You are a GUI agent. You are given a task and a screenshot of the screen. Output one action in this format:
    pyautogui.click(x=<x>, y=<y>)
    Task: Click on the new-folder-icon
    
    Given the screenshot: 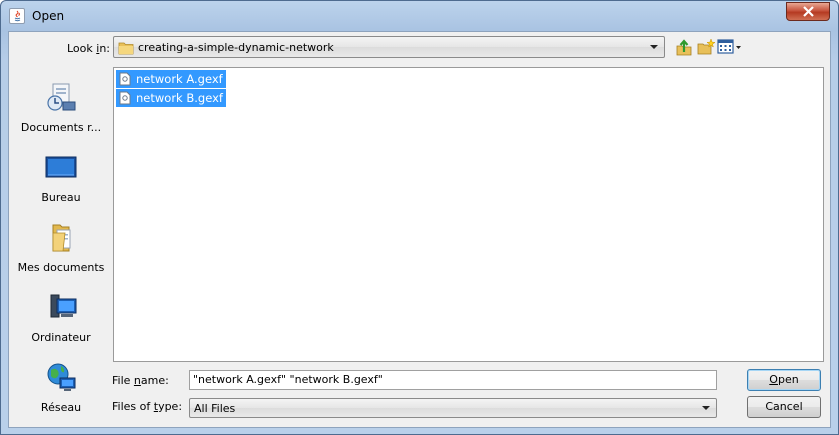 What is the action you would take?
    pyautogui.click(x=706, y=46)
    